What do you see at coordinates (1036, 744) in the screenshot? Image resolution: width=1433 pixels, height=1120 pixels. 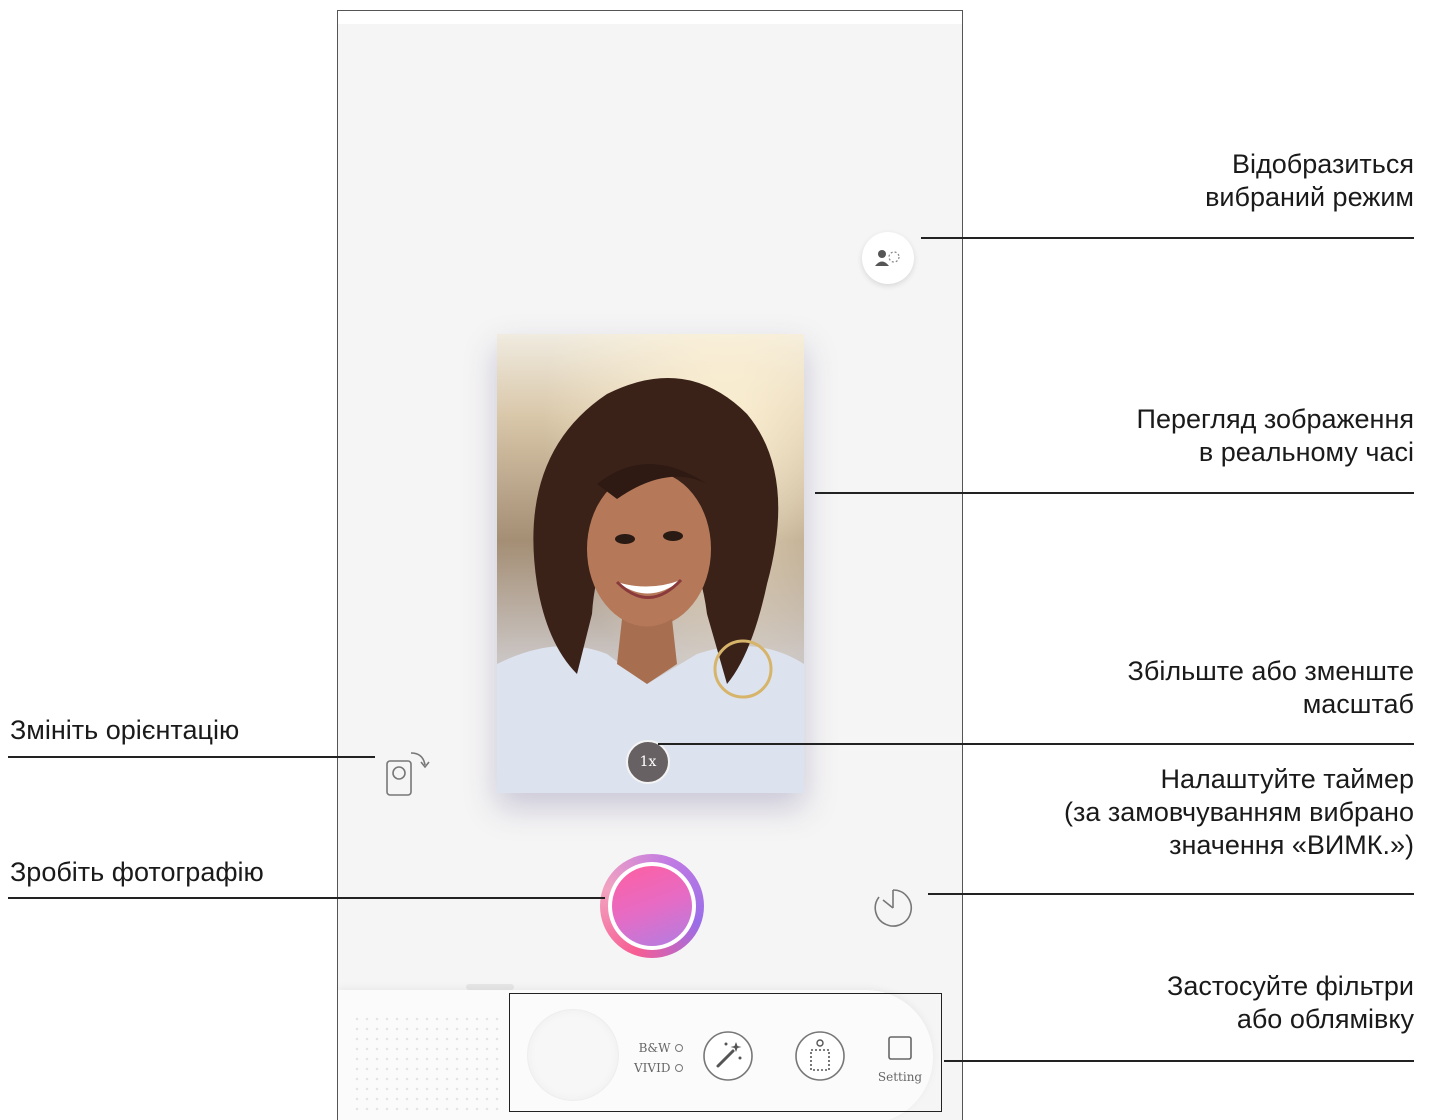 I see `zoom-callout-line` at bounding box center [1036, 744].